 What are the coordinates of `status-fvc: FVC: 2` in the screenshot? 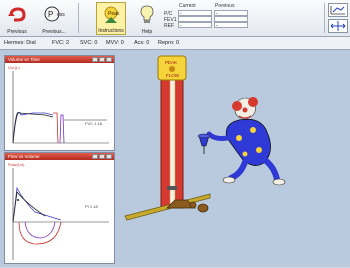 It's located at (61, 43).